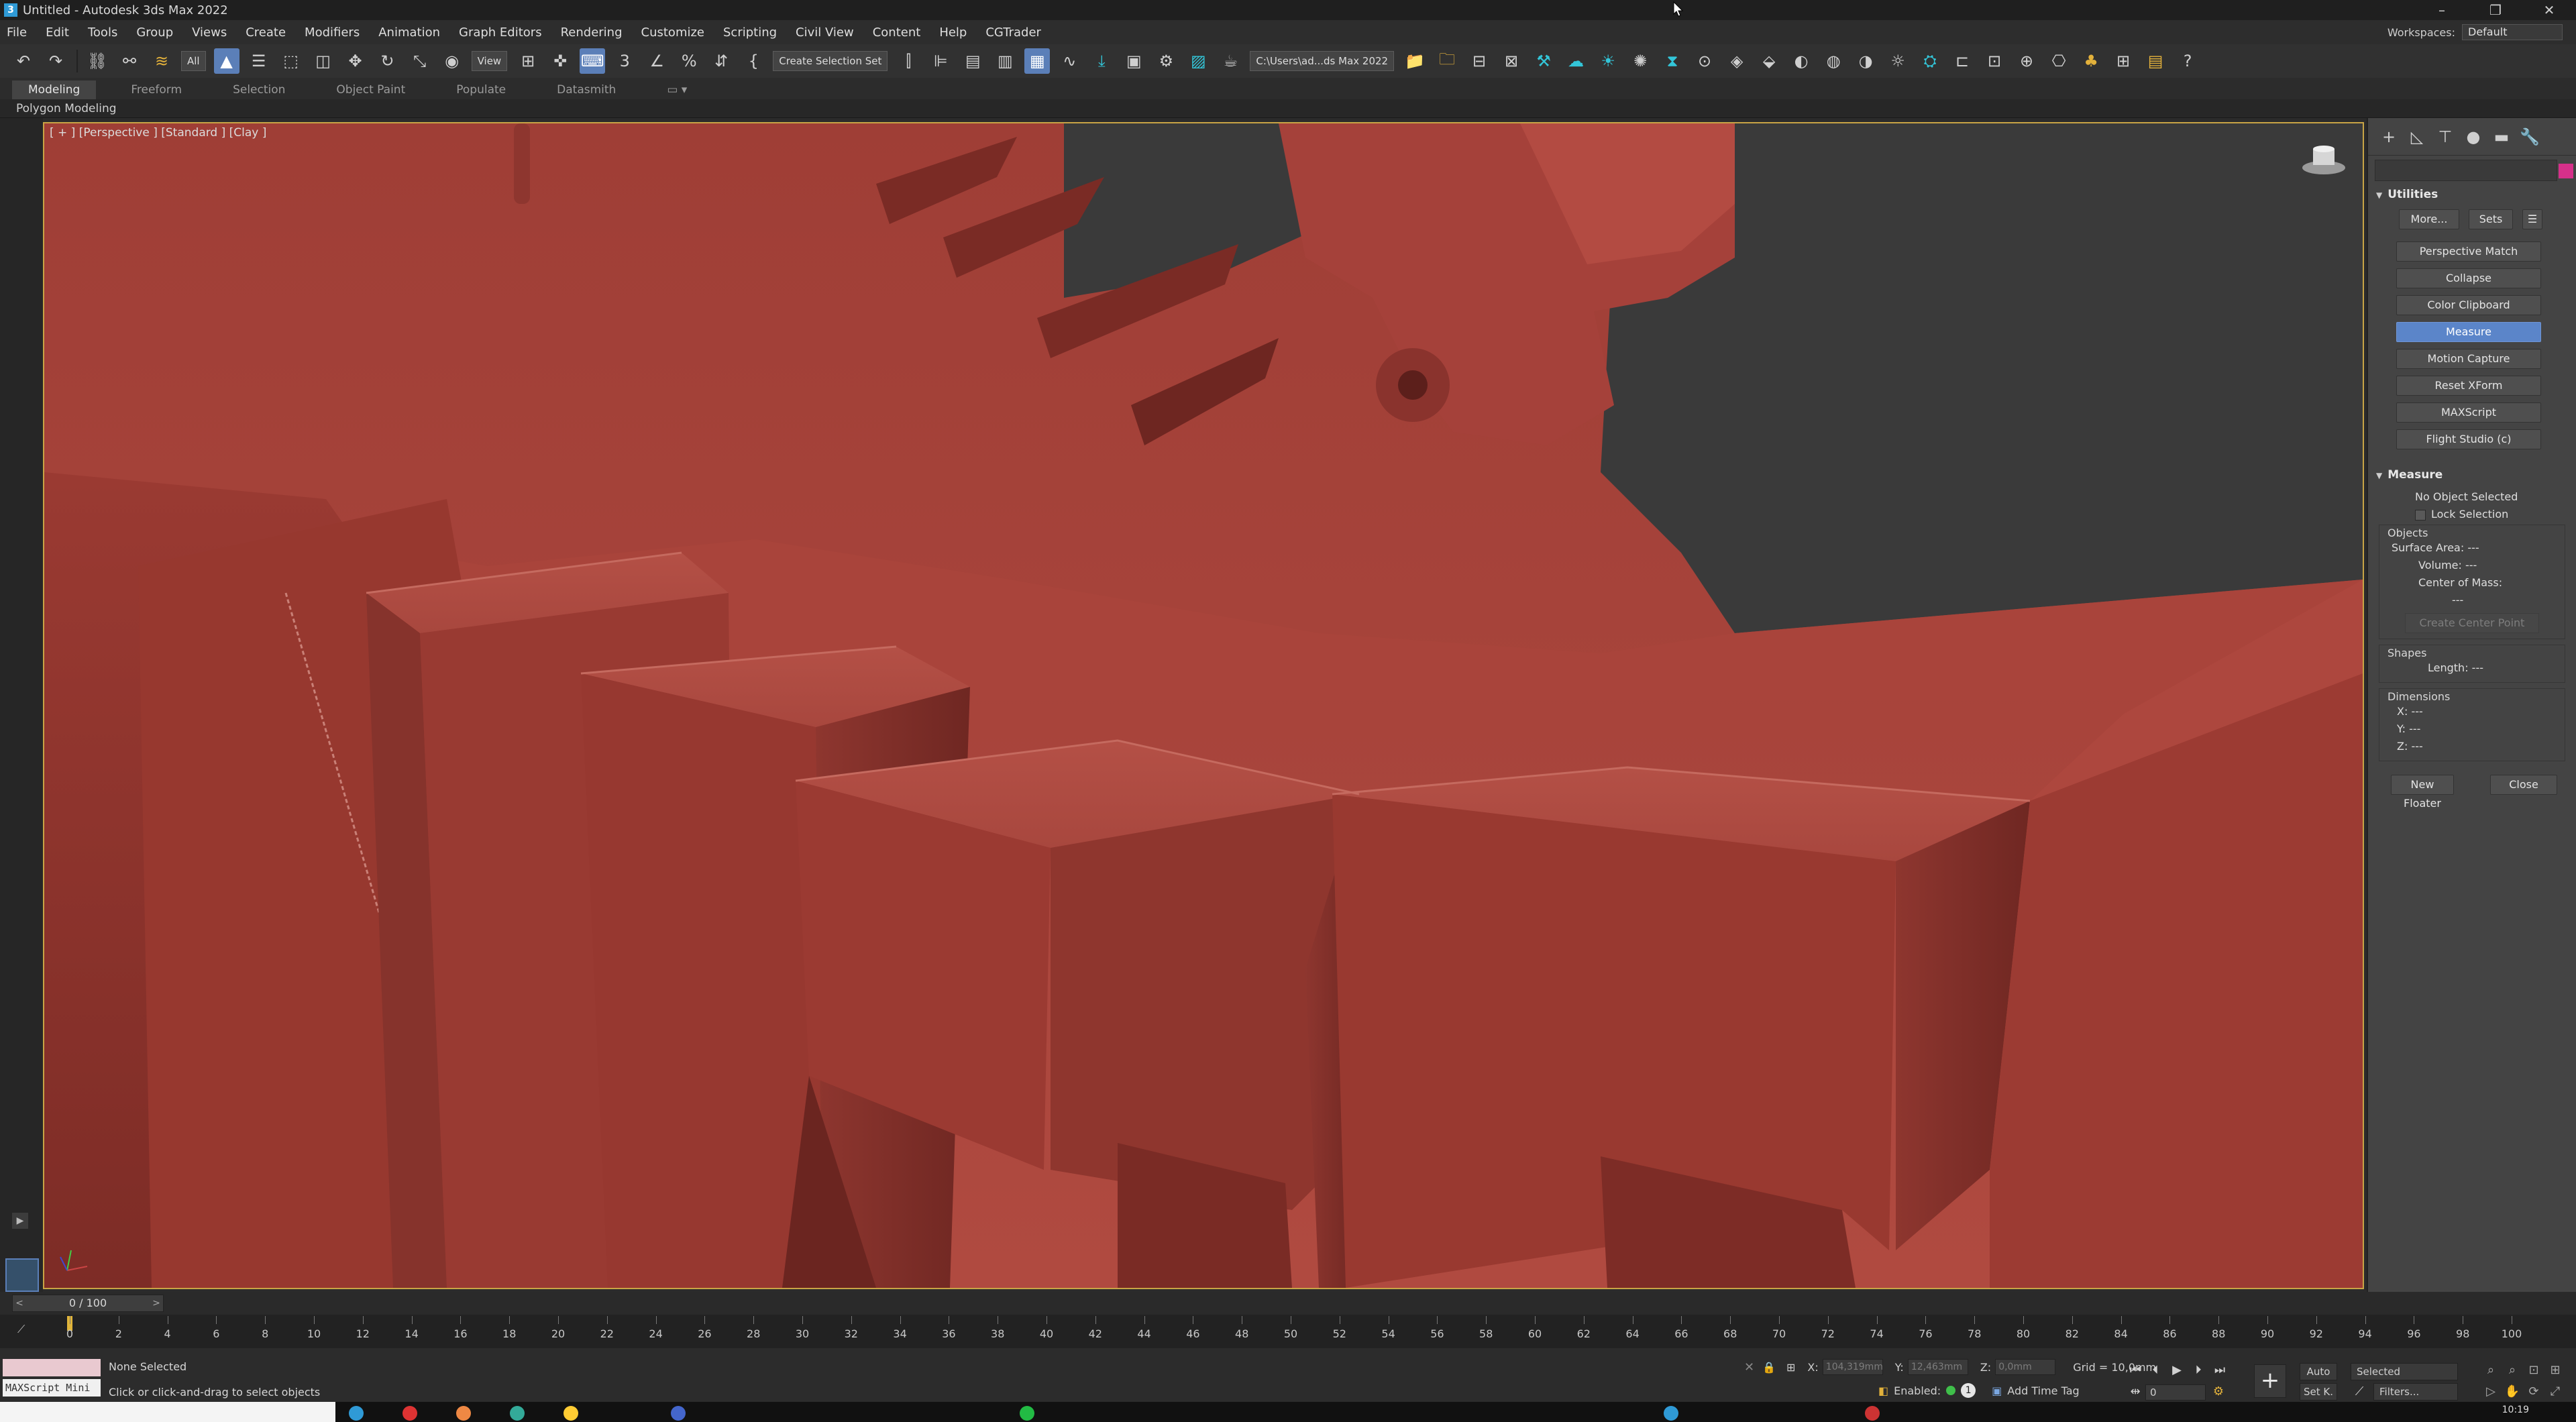 This screenshot has height=1422, width=2576. Describe the element at coordinates (2491, 219) in the screenshot. I see `sets-button: Sets` at that location.